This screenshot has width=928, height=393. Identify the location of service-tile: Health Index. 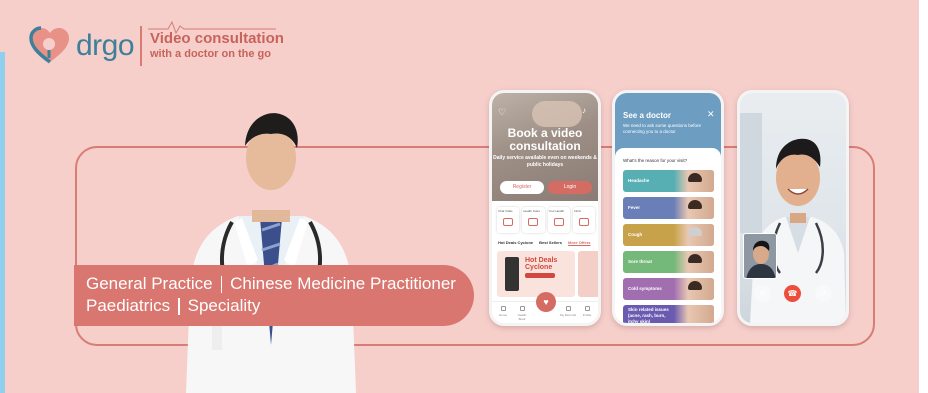
(533, 220).